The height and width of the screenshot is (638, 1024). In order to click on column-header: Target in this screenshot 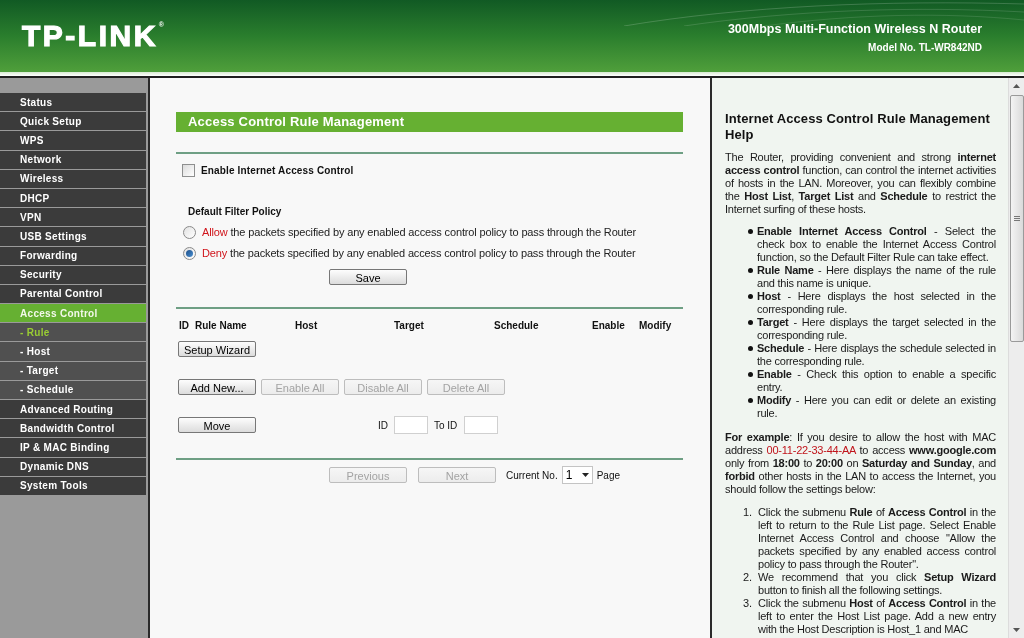, I will do `click(409, 325)`.